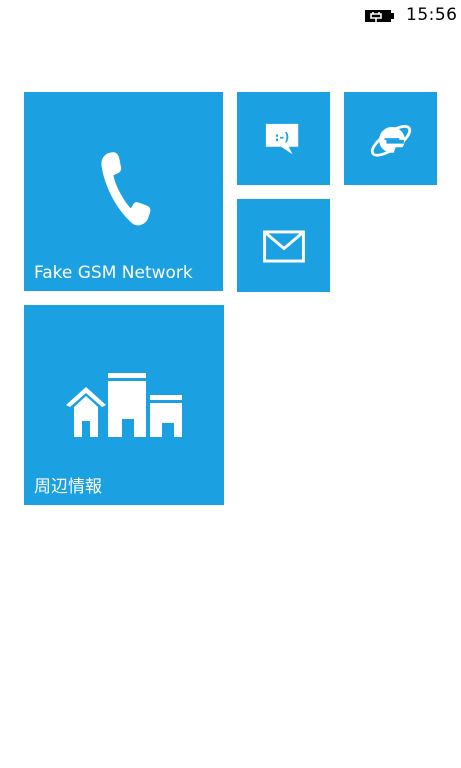 This screenshot has width=461, height=768. I want to click on messaging-emoticon: :-), so click(282, 137).